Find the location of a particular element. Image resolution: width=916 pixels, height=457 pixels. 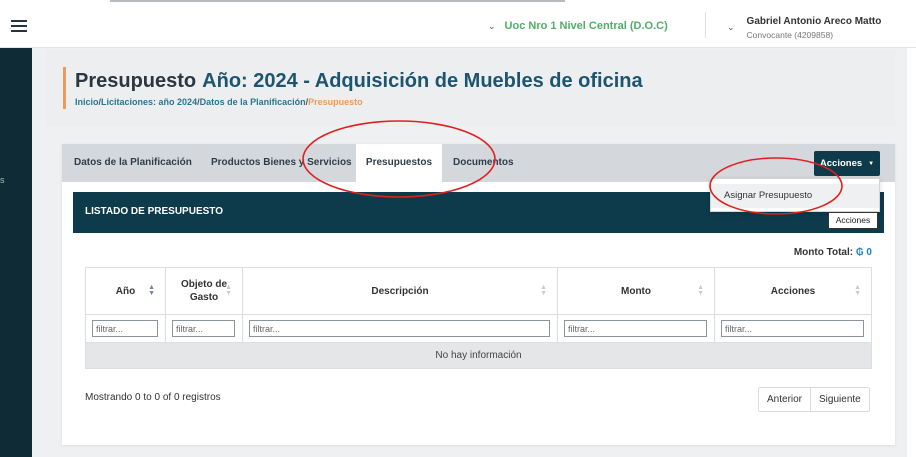

tab-presupuestos: Presupuestos is located at coordinates (399, 163).